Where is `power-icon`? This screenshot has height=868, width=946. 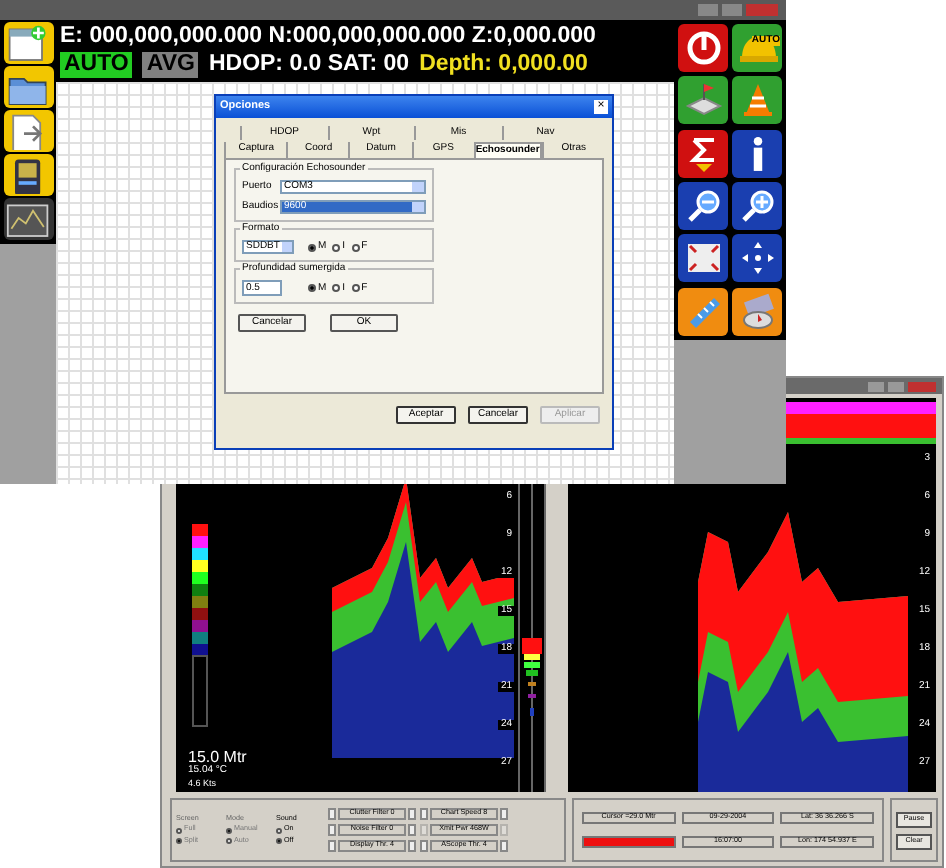
power-icon is located at coordinates (703, 48).